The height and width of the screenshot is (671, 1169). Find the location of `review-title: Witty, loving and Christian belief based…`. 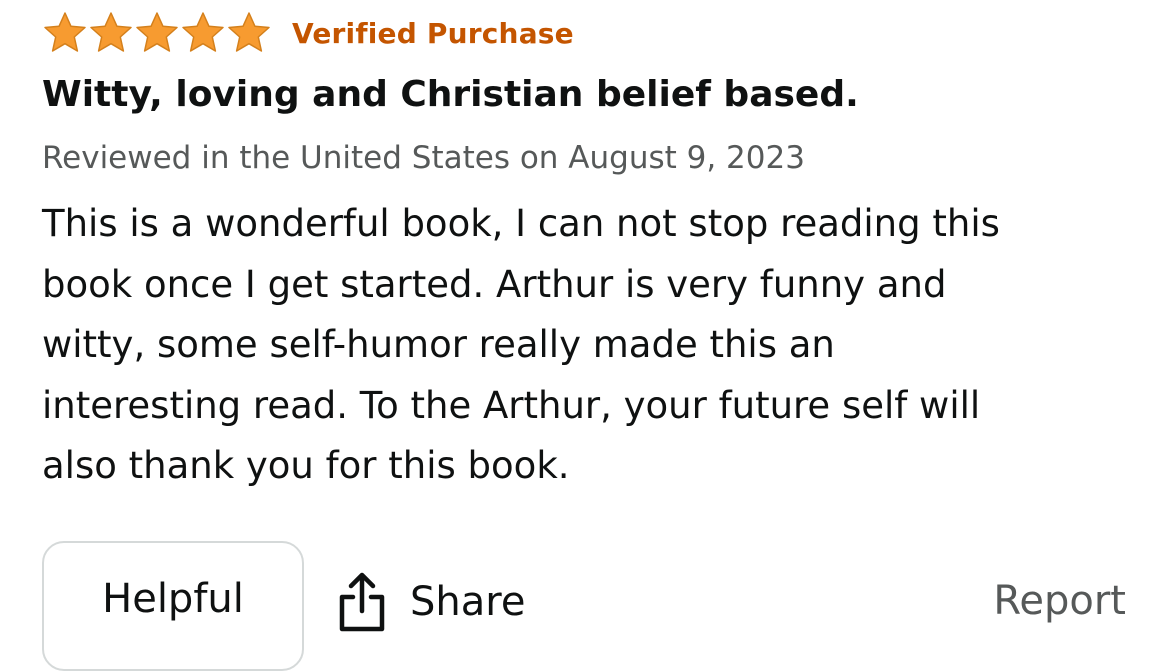

review-title: Witty, loving and Christian belief based… is located at coordinates (450, 94).